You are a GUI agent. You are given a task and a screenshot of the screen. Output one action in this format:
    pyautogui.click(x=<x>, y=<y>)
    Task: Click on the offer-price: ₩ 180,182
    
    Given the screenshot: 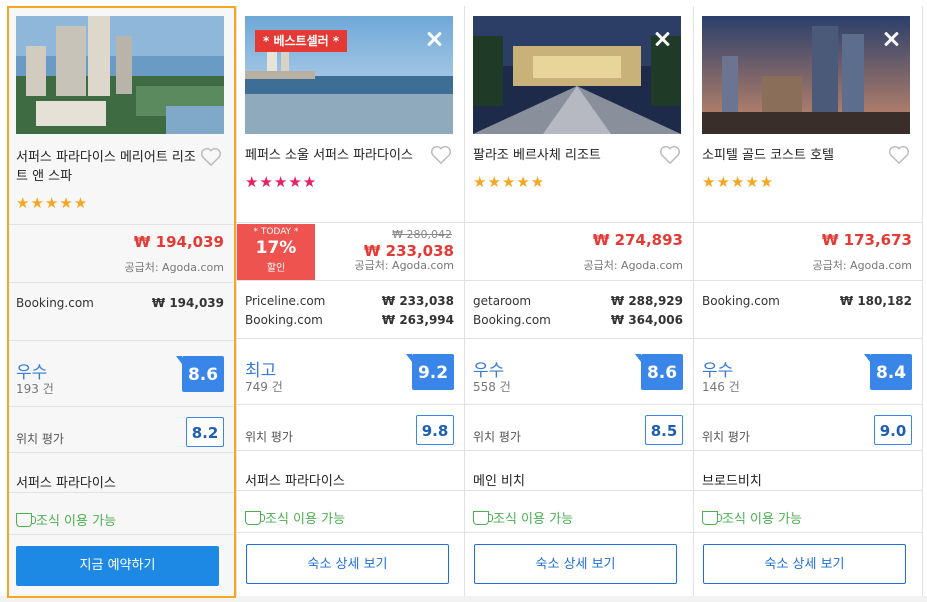 What is the action you would take?
    pyautogui.click(x=875, y=301)
    